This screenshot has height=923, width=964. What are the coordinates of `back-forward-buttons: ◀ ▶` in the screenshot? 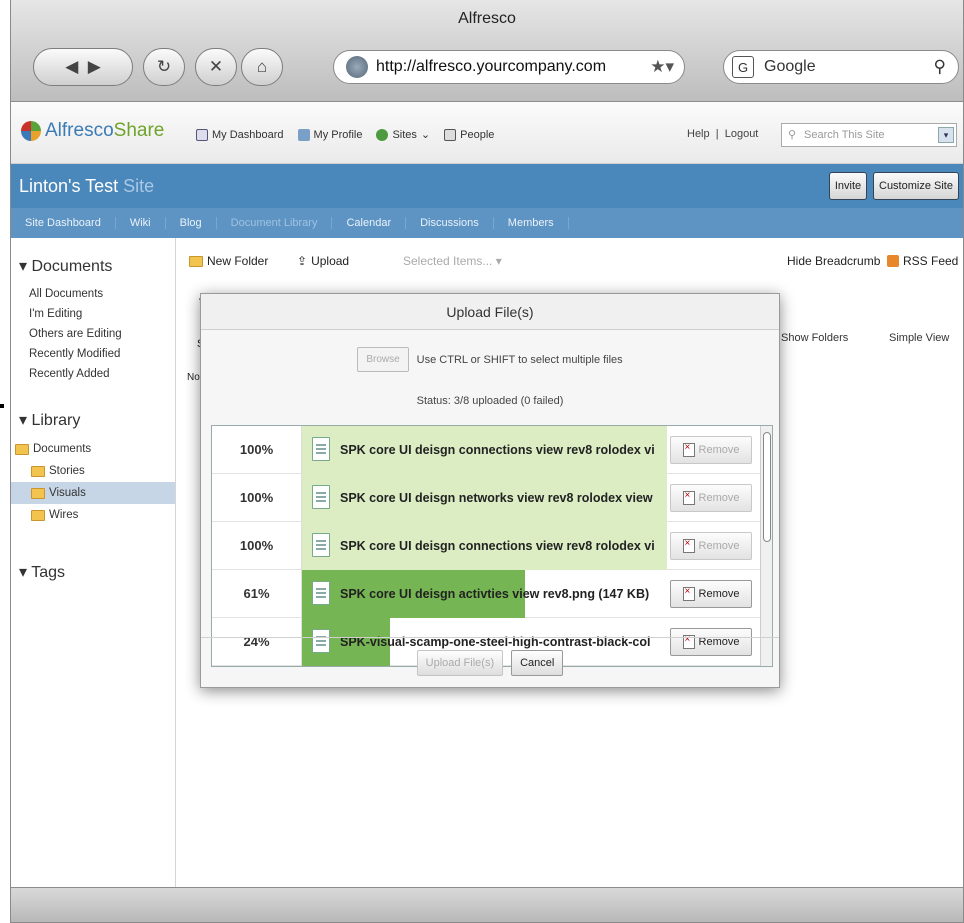 It's located at (83, 67).